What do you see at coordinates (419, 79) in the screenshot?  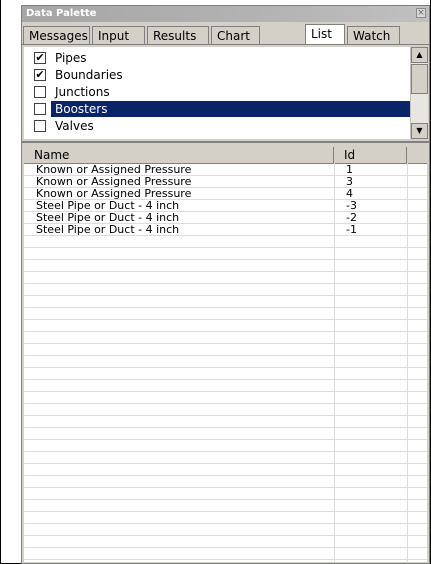 I see `scroll-thumb` at bounding box center [419, 79].